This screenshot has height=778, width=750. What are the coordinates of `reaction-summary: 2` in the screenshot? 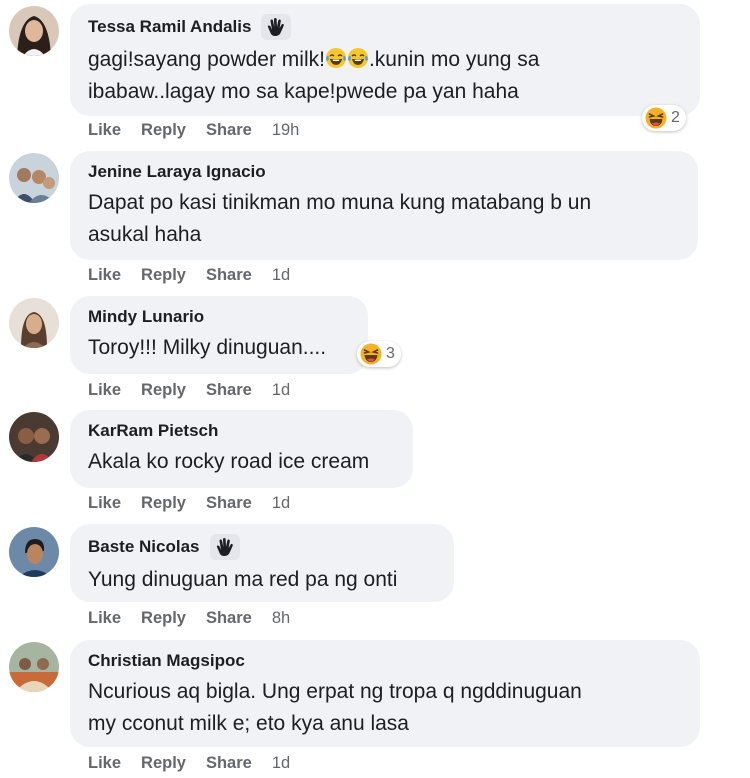 It's located at (664, 118).